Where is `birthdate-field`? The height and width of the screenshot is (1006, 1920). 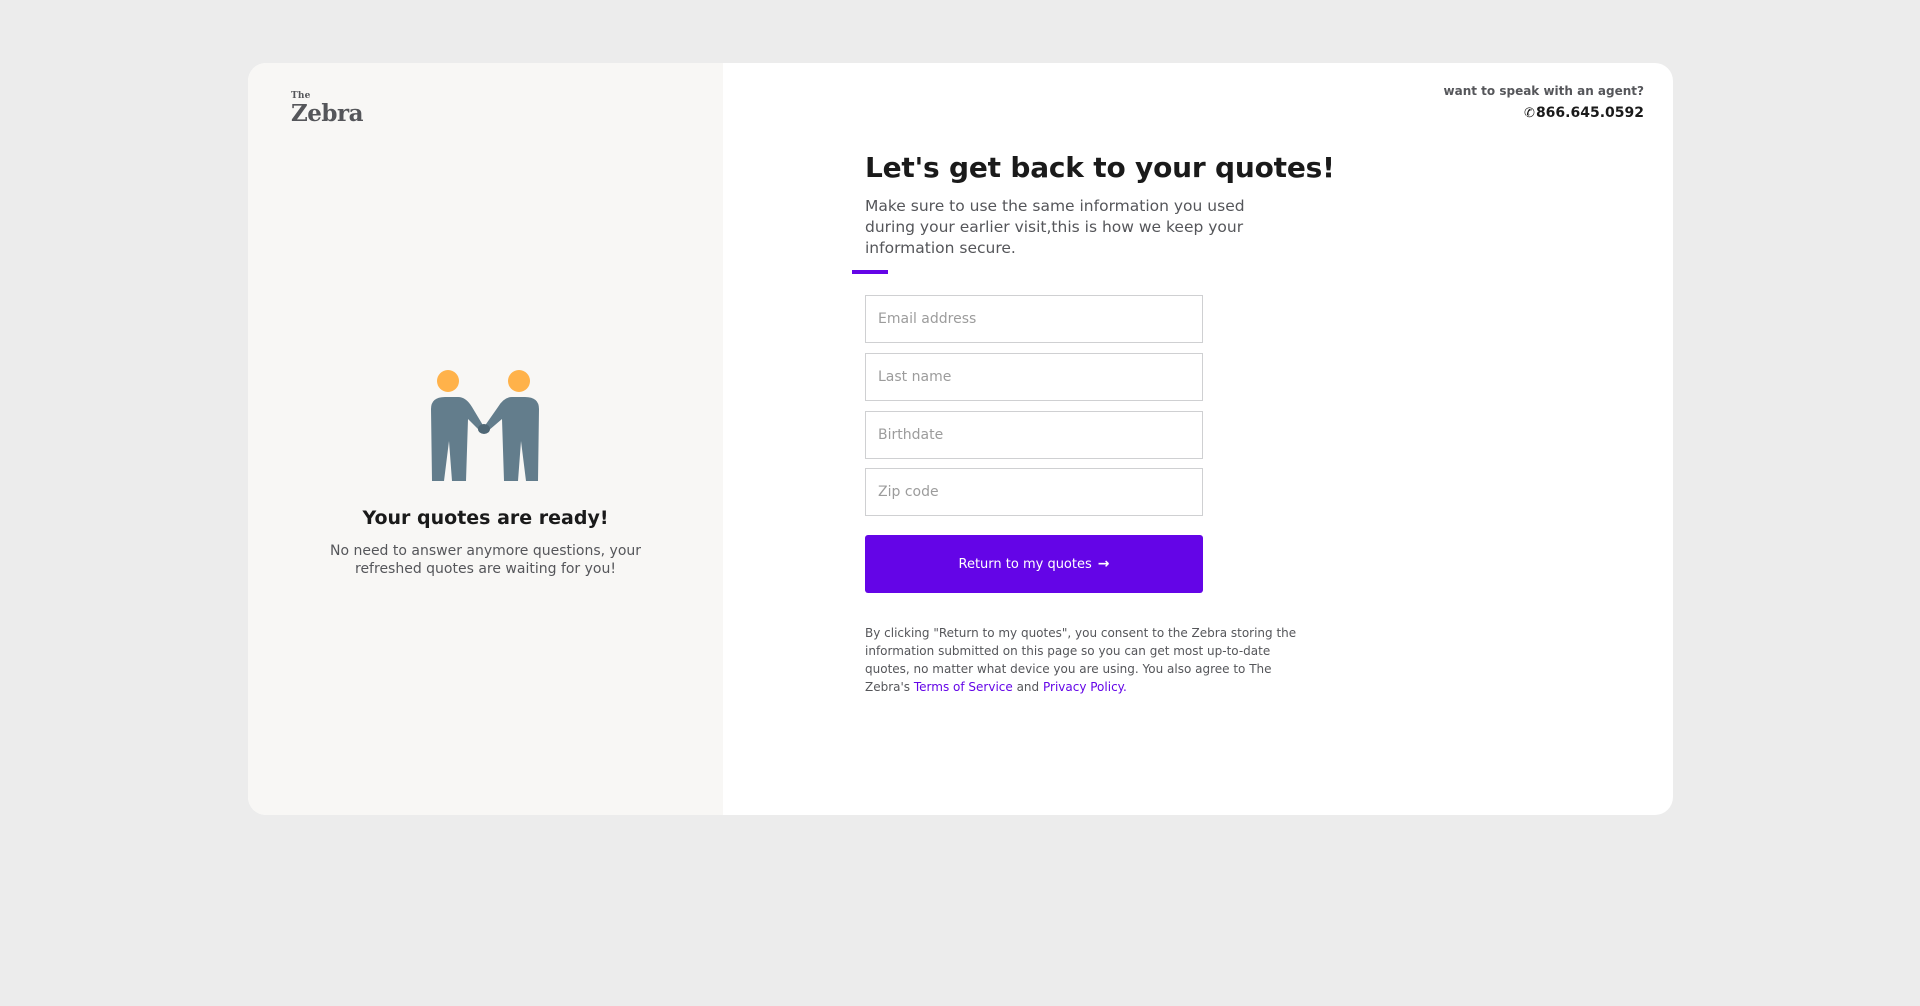
birthdate-field is located at coordinates (1034, 435).